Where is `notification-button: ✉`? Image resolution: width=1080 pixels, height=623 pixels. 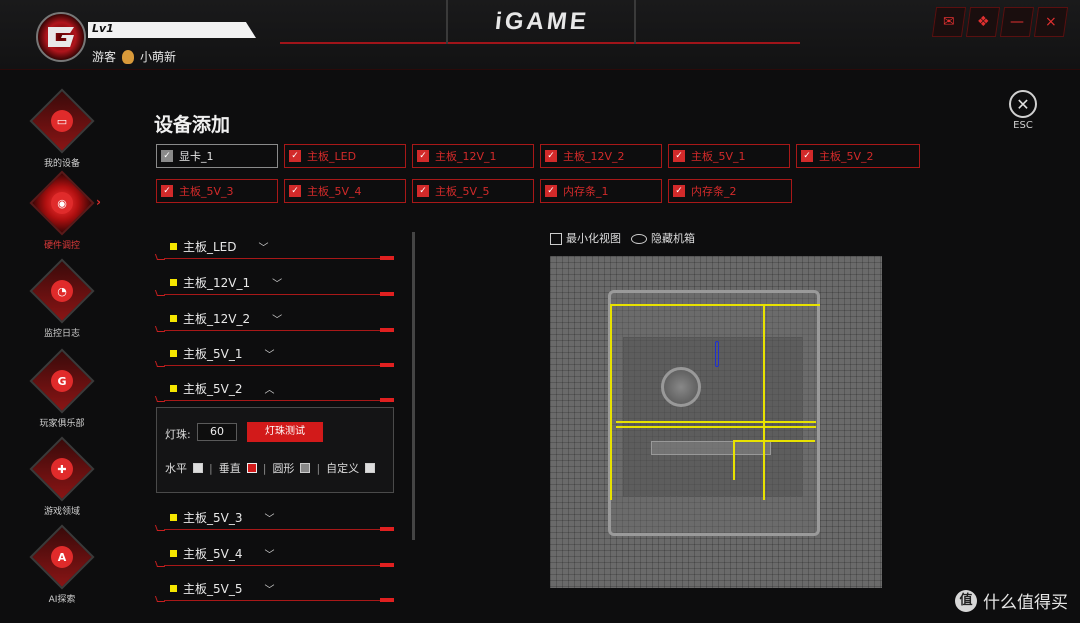 notification-button: ✉ is located at coordinates (949, 22).